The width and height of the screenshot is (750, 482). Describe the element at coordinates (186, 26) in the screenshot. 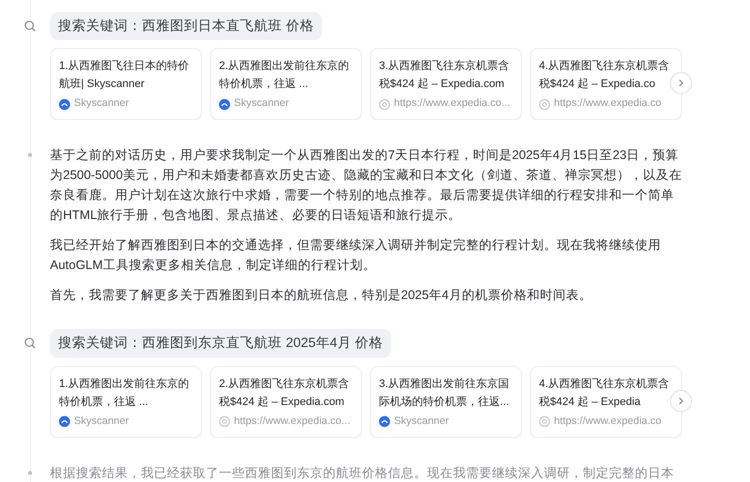

I see `search-query: 搜索关键词：西雅图到日本直飞航班 价格` at that location.